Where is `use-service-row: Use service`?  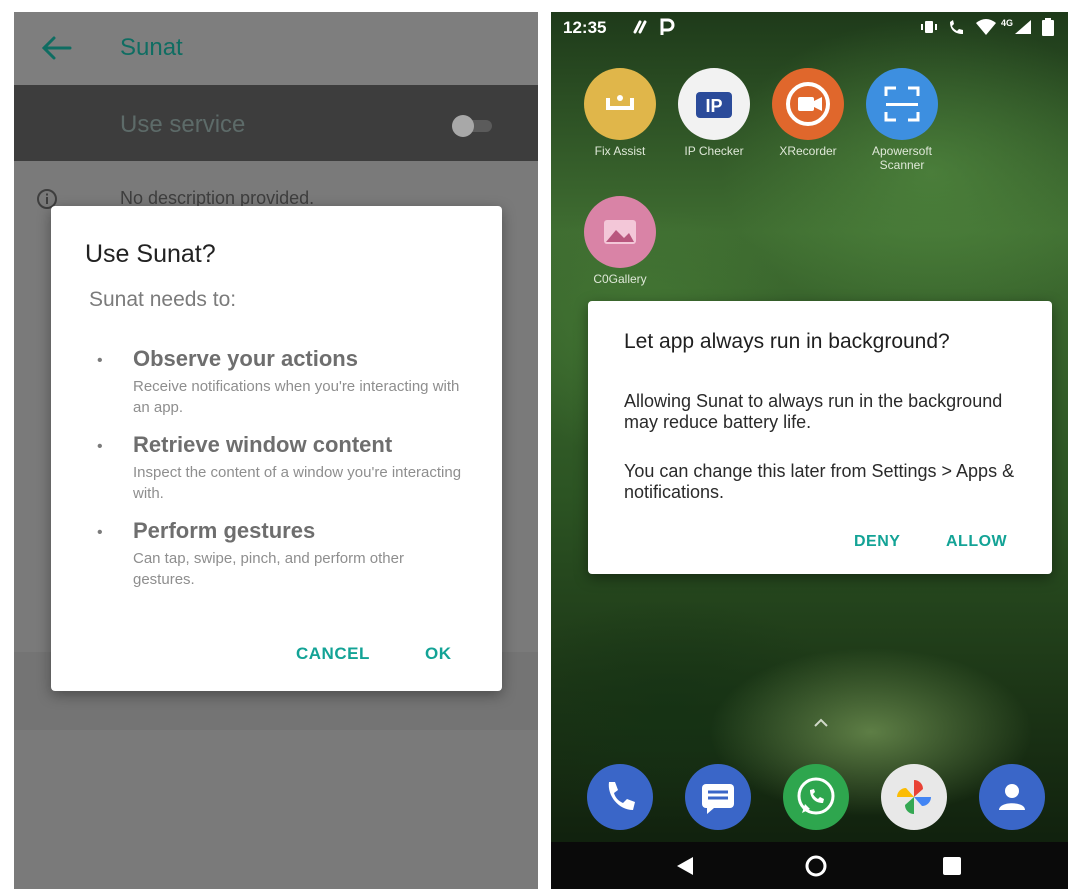
use-service-row: Use service is located at coordinates (276, 123).